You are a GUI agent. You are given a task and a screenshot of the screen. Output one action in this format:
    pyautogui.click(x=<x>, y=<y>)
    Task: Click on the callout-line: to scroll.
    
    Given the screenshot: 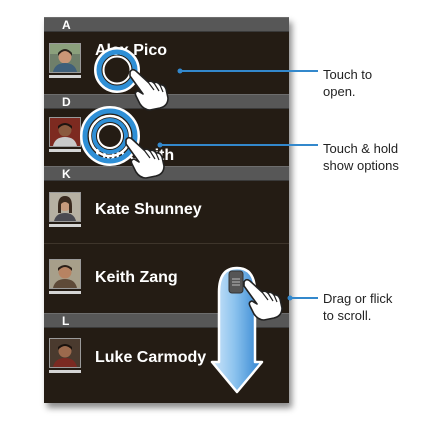 What is the action you would take?
    pyautogui.click(x=347, y=315)
    